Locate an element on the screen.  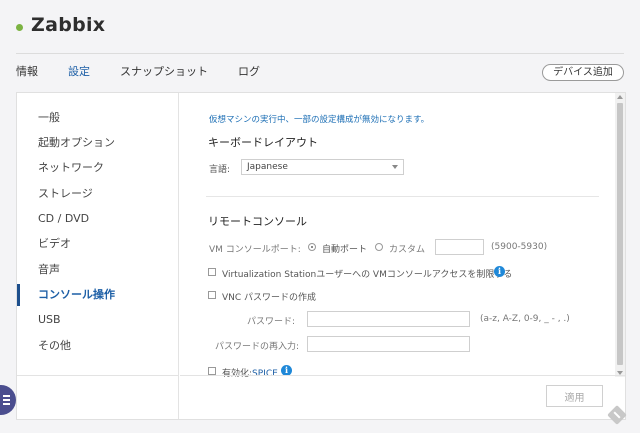
sidebar-item-startup-options: 起動オプション is located at coordinates (97, 143).